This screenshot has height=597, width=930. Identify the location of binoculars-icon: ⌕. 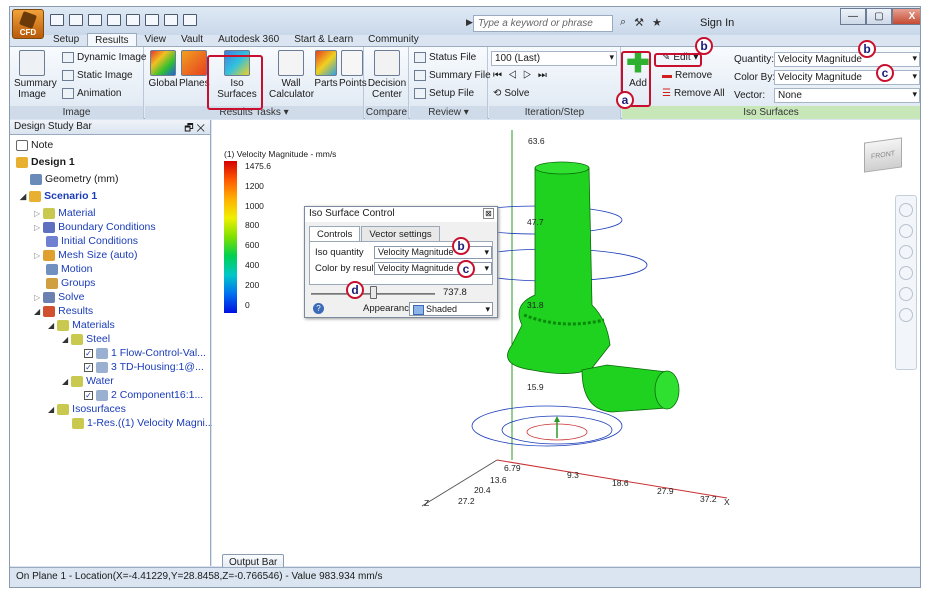
(623, 22).